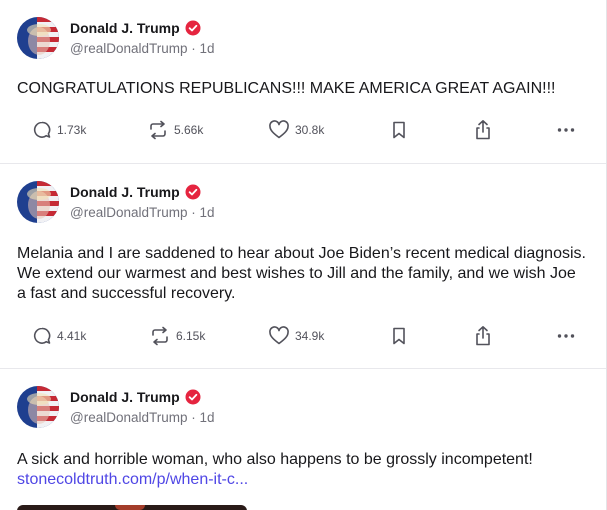  I want to click on reply-button: 1.73k, so click(59, 130).